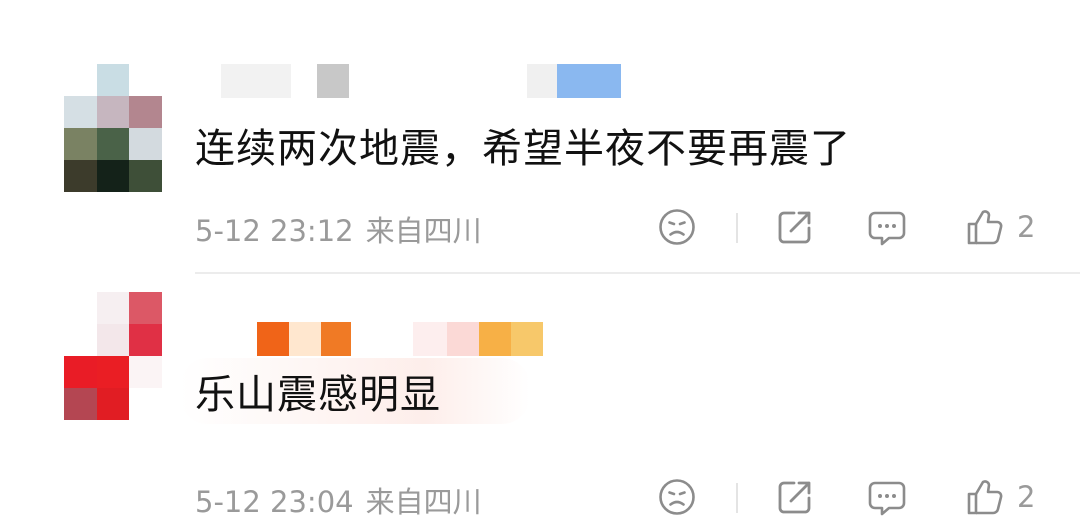 Image resolution: width=1080 pixels, height=525 pixels. I want to click on comment-meta: 5-12 23:04 来自四川, so click(338, 500).